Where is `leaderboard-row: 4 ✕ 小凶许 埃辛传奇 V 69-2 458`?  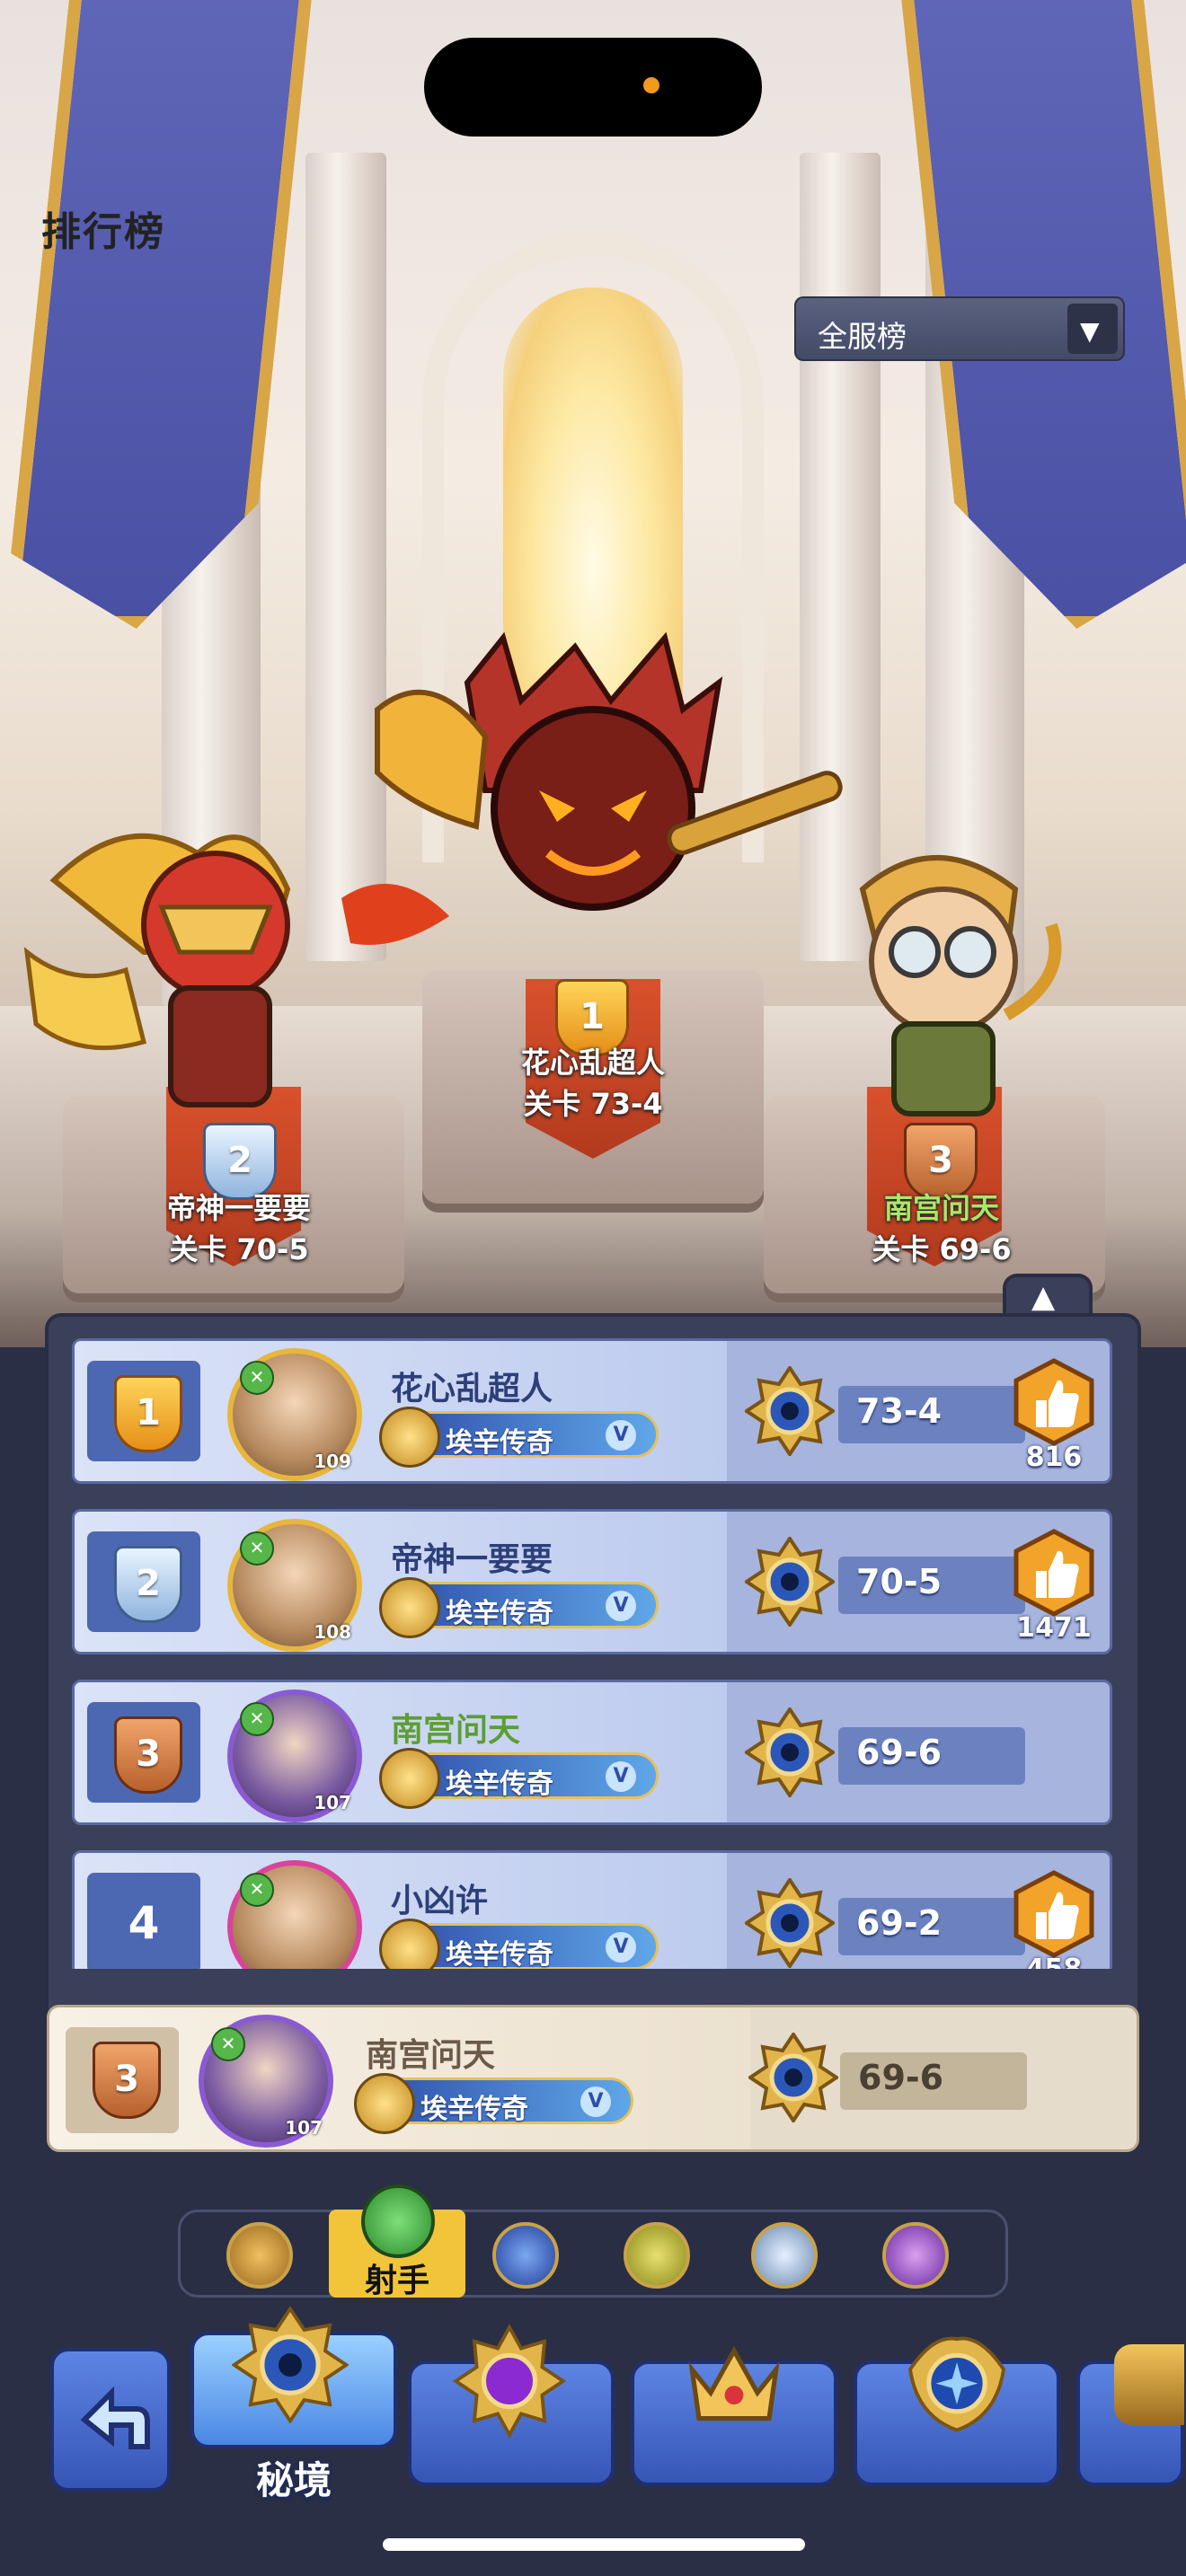 leaderboard-row: 4 ✕ 小凶许 埃辛传奇 V 69-2 458 is located at coordinates (592, 1909).